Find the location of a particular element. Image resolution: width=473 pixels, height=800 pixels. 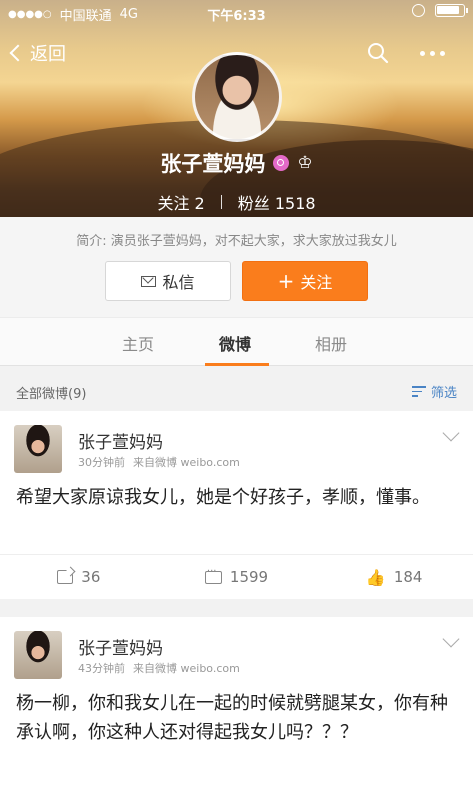

comment-button: 1599 is located at coordinates (237, 577).